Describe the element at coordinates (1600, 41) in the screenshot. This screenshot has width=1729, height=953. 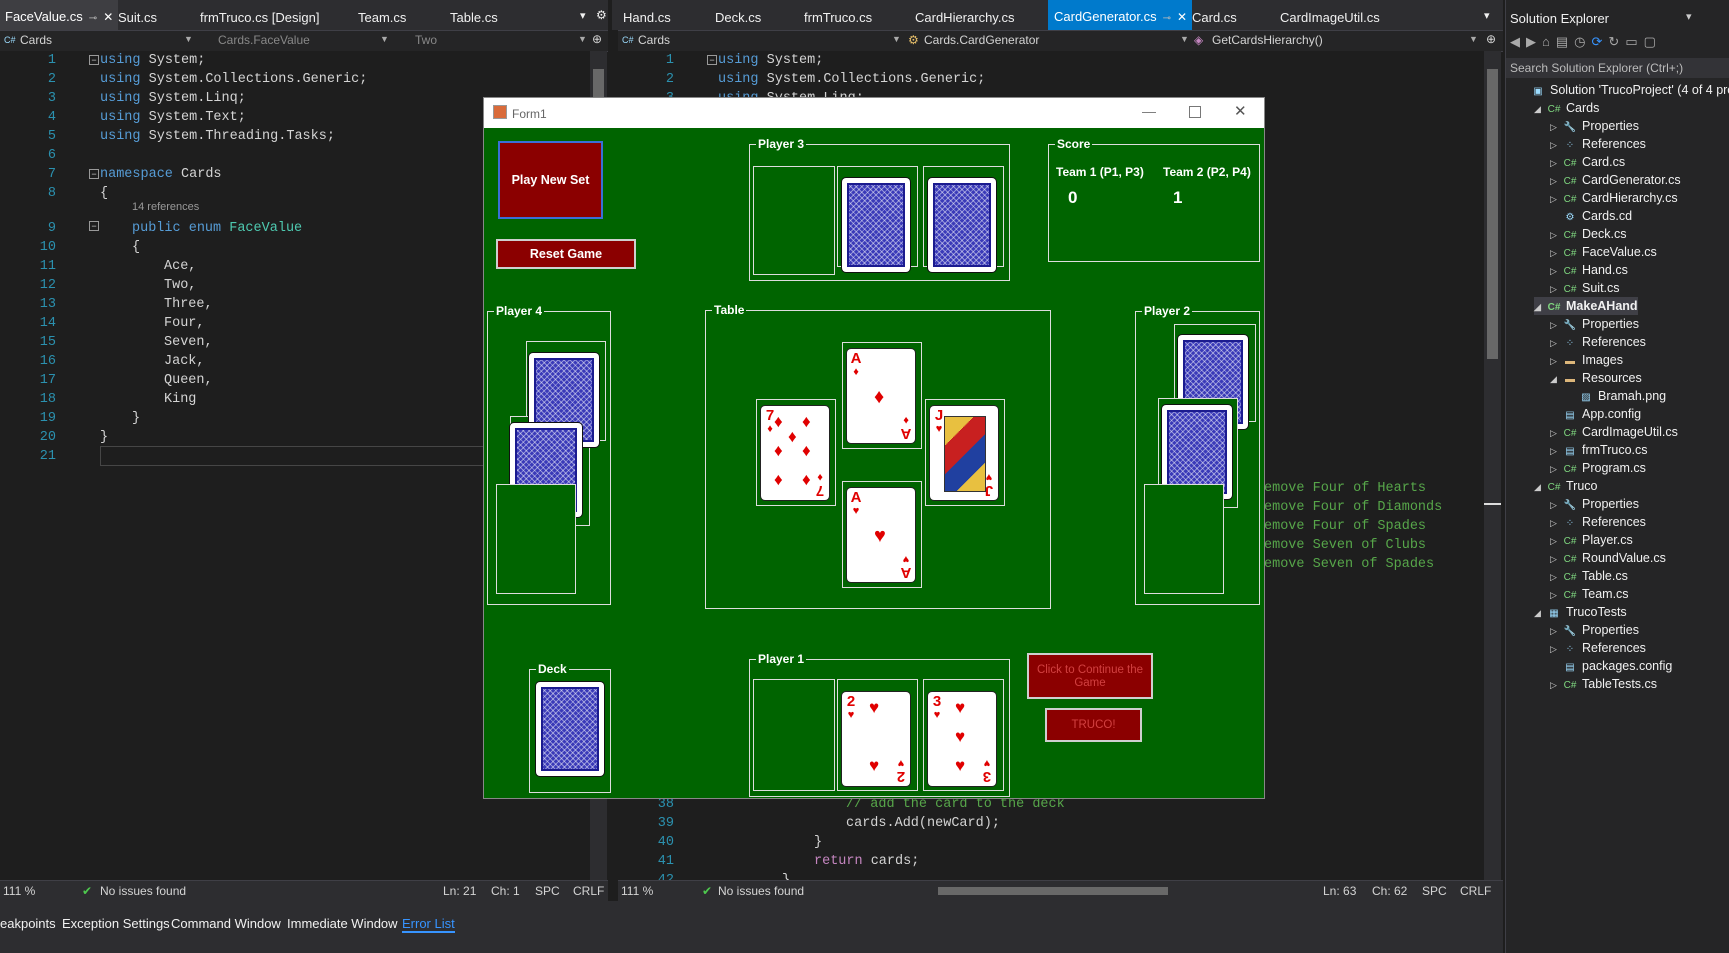
I see `sync-icon: ⟳` at that location.